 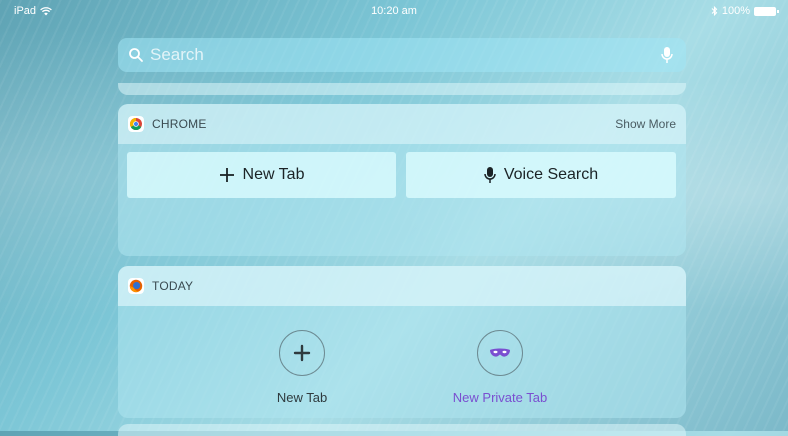 I want to click on status-right: 100%, so click(x=745, y=11).